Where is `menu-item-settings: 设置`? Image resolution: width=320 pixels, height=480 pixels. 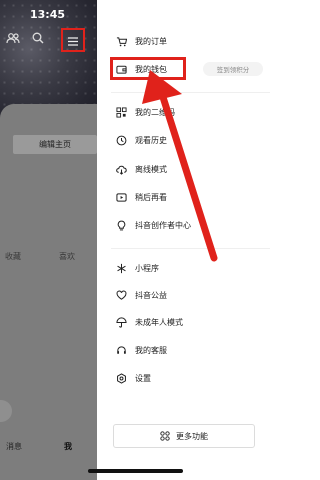 menu-item-settings: 设置 is located at coordinates (133, 378).